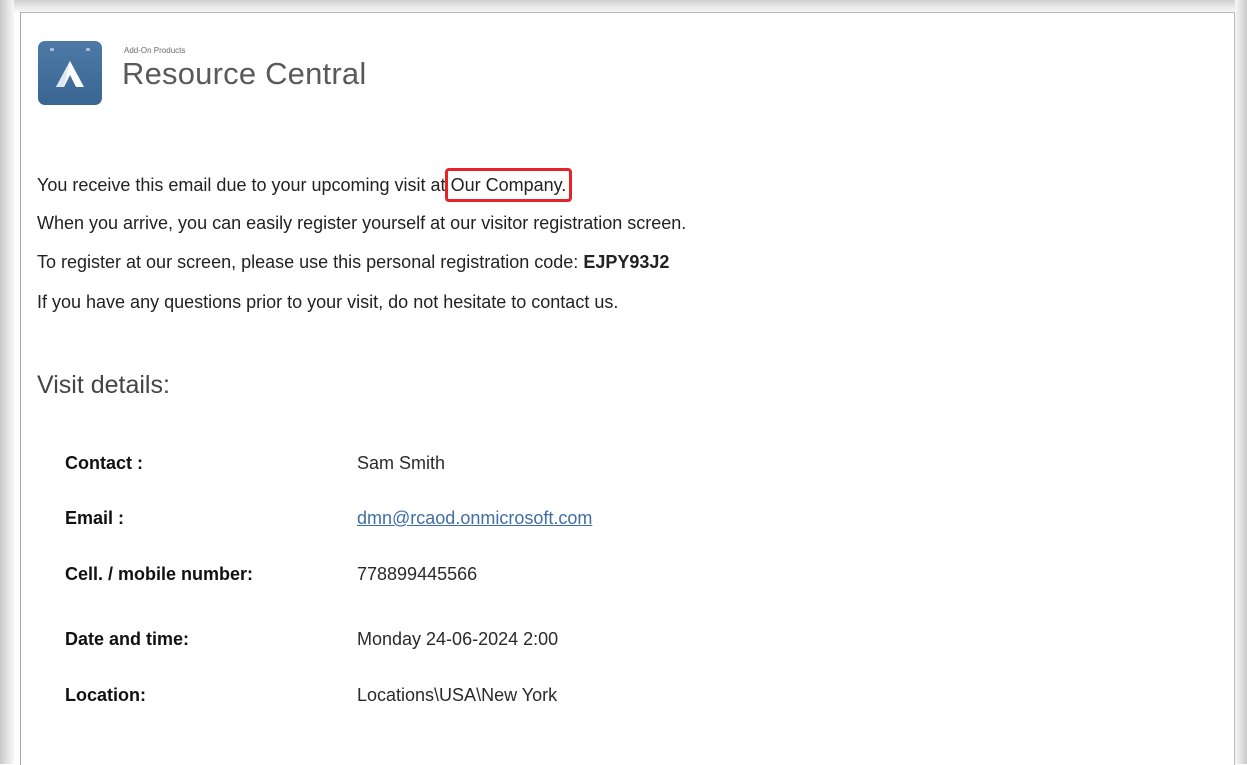  Describe the element at coordinates (155, 50) in the screenshot. I see `brand-subtitle: Add-On Products` at that location.